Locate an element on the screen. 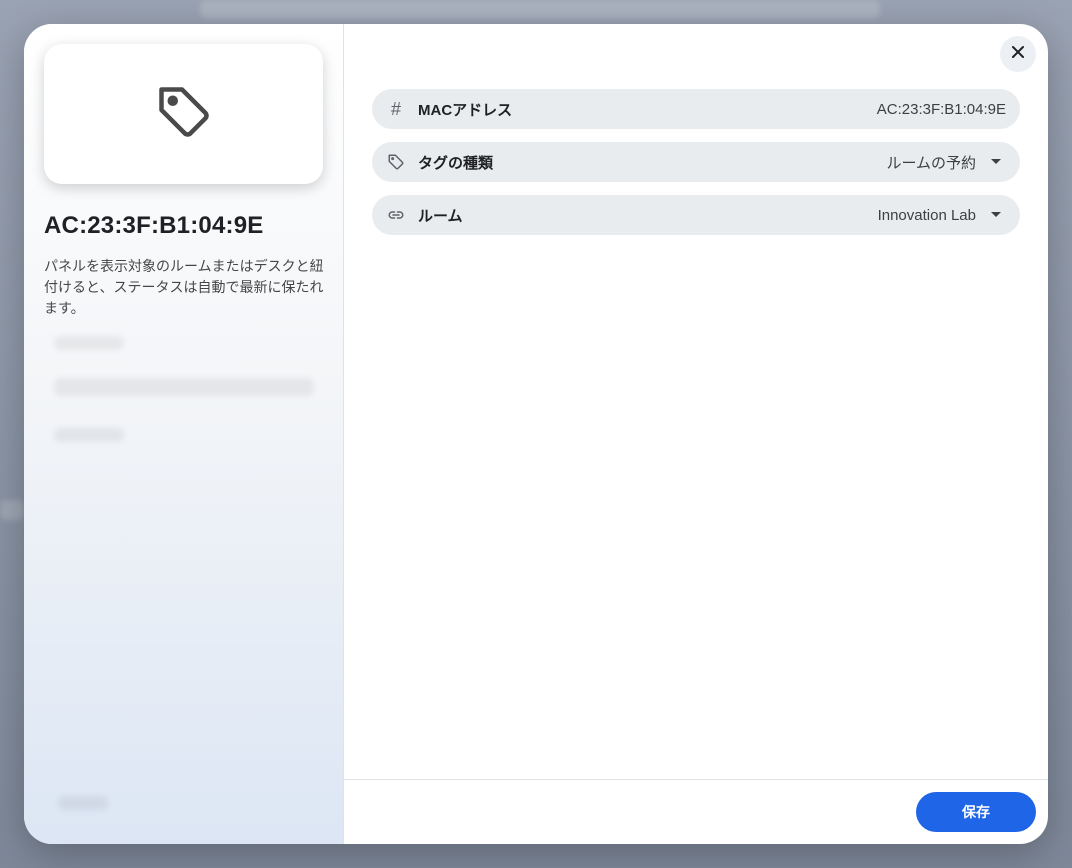  field-label: タグの種類 is located at coordinates (456, 163).